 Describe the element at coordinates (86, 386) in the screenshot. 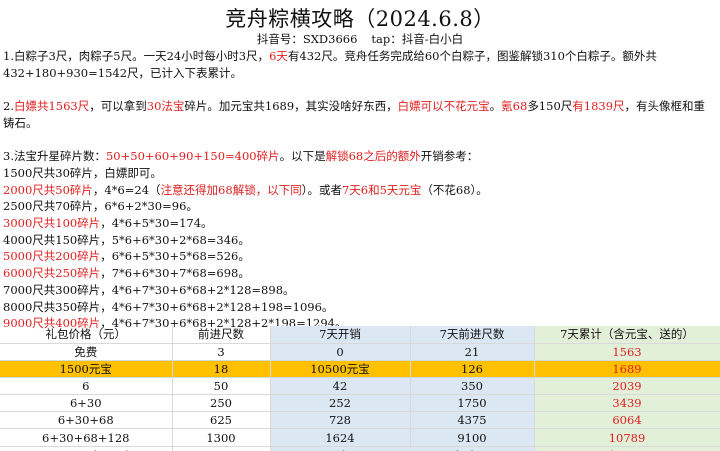

I see `cell-price: 6` at that location.